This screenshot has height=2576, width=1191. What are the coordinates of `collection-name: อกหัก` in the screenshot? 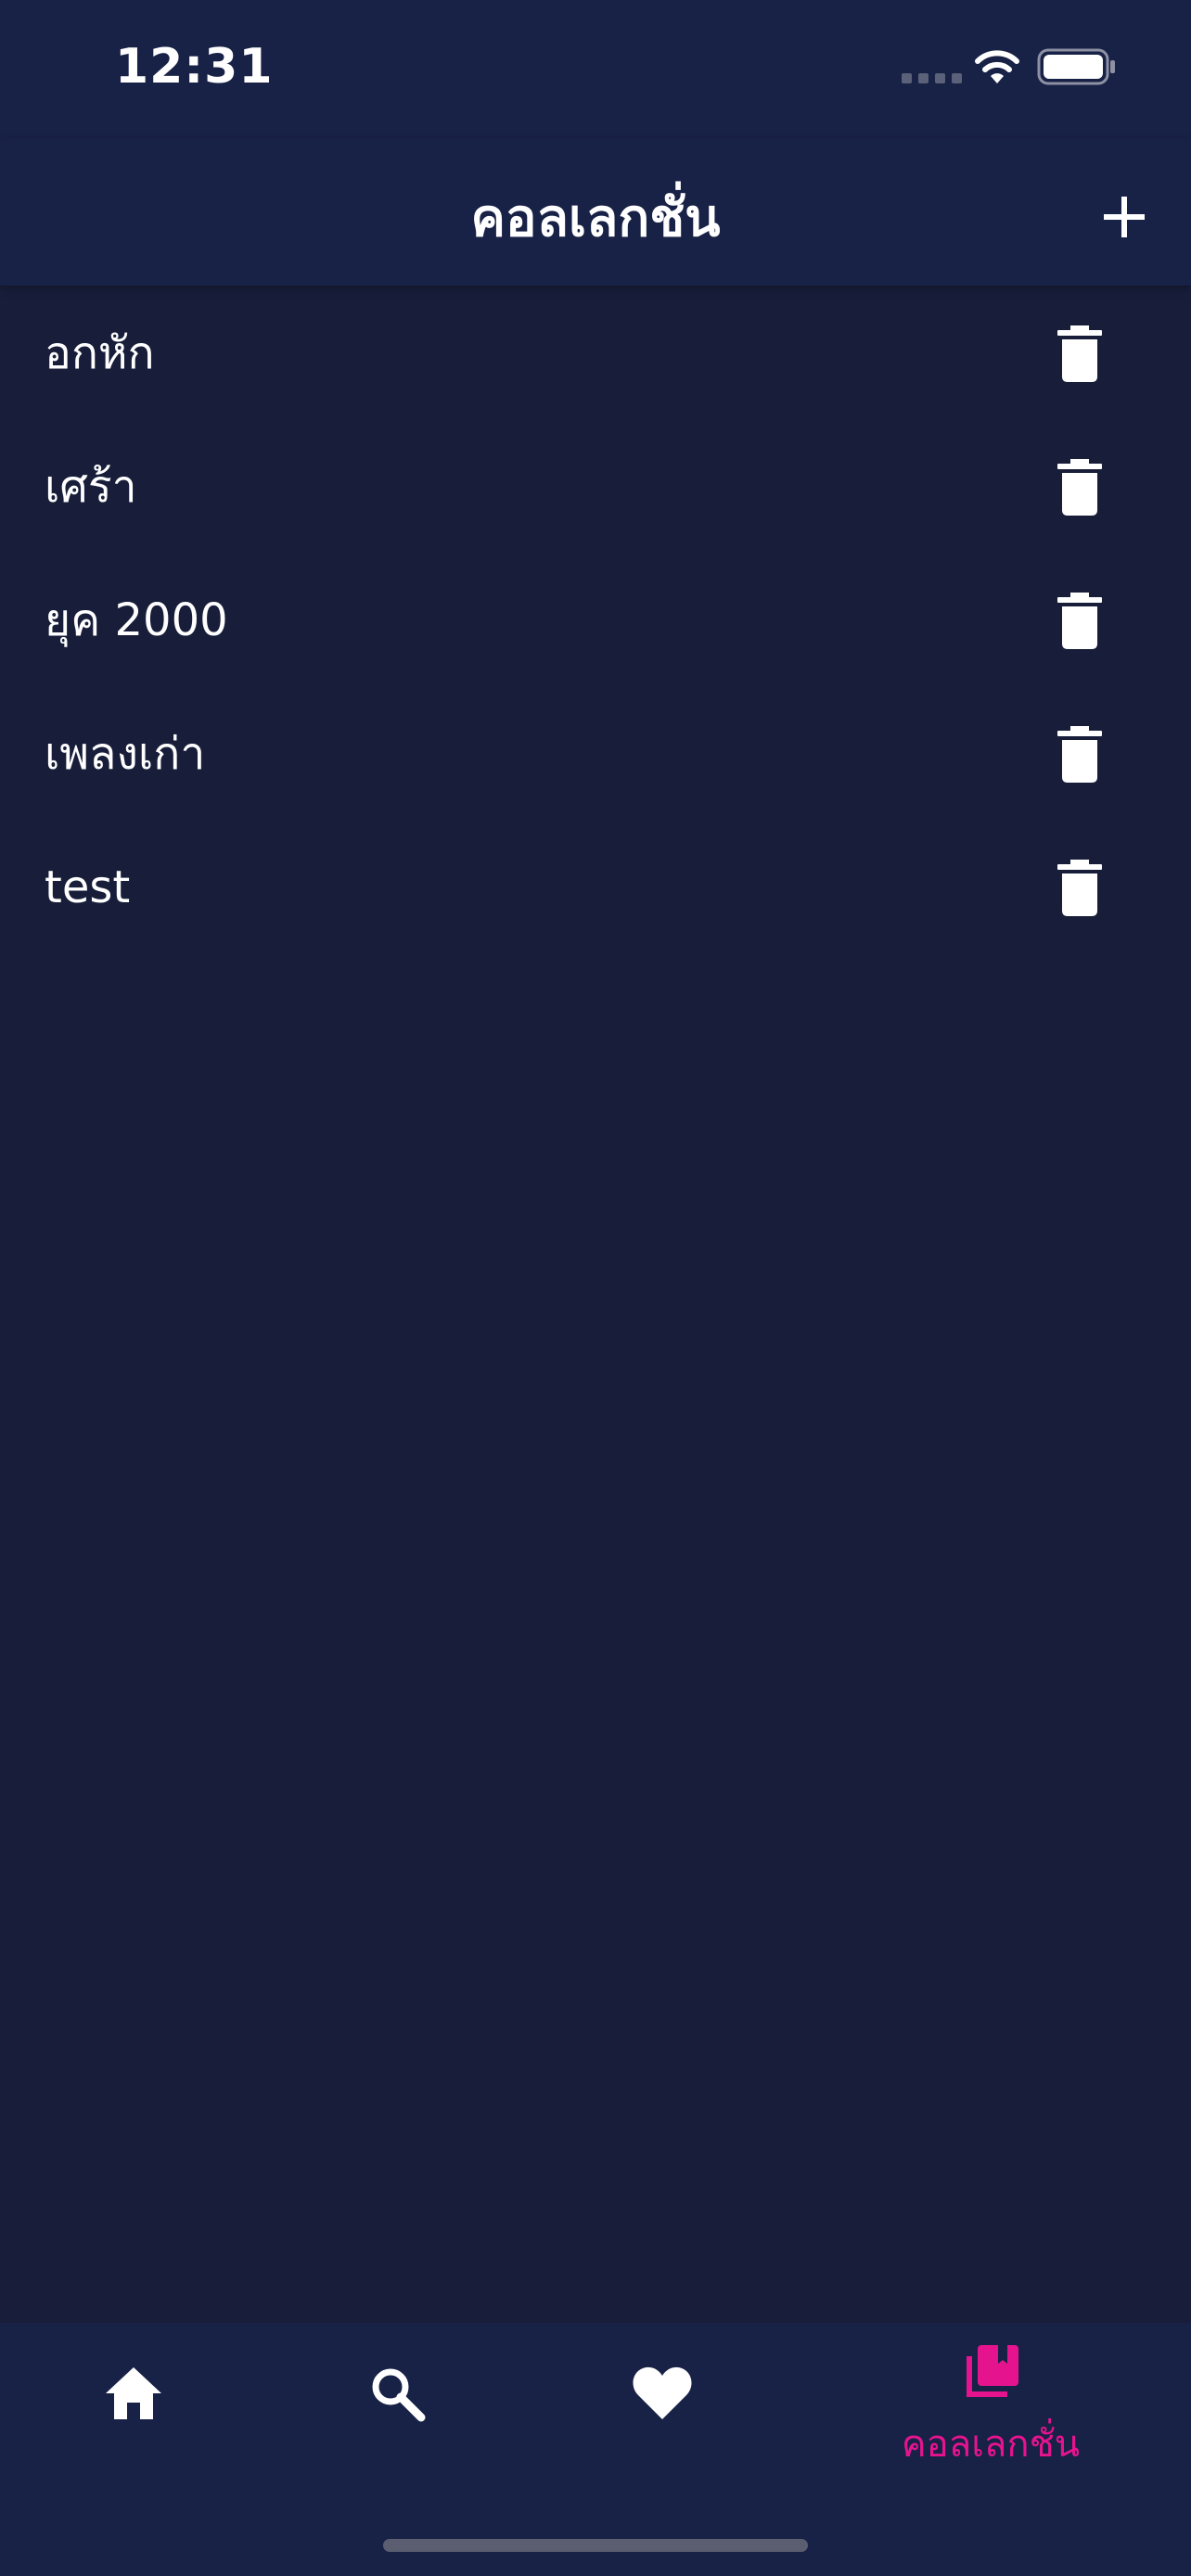 It's located at (100, 353).